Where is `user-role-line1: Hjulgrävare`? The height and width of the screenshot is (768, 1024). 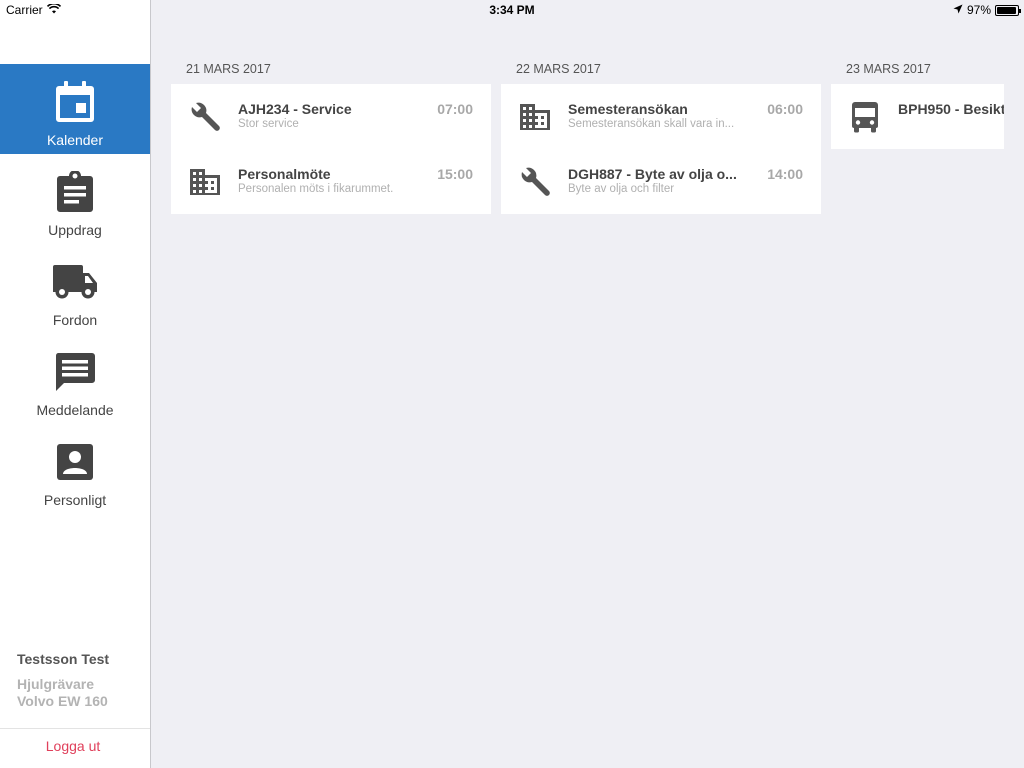
user-role-line1: Hjulgrävare is located at coordinates (56, 684).